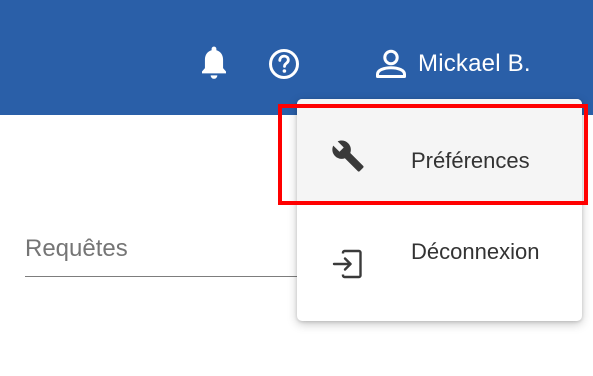  I want to click on help-circle-icon, so click(284, 64).